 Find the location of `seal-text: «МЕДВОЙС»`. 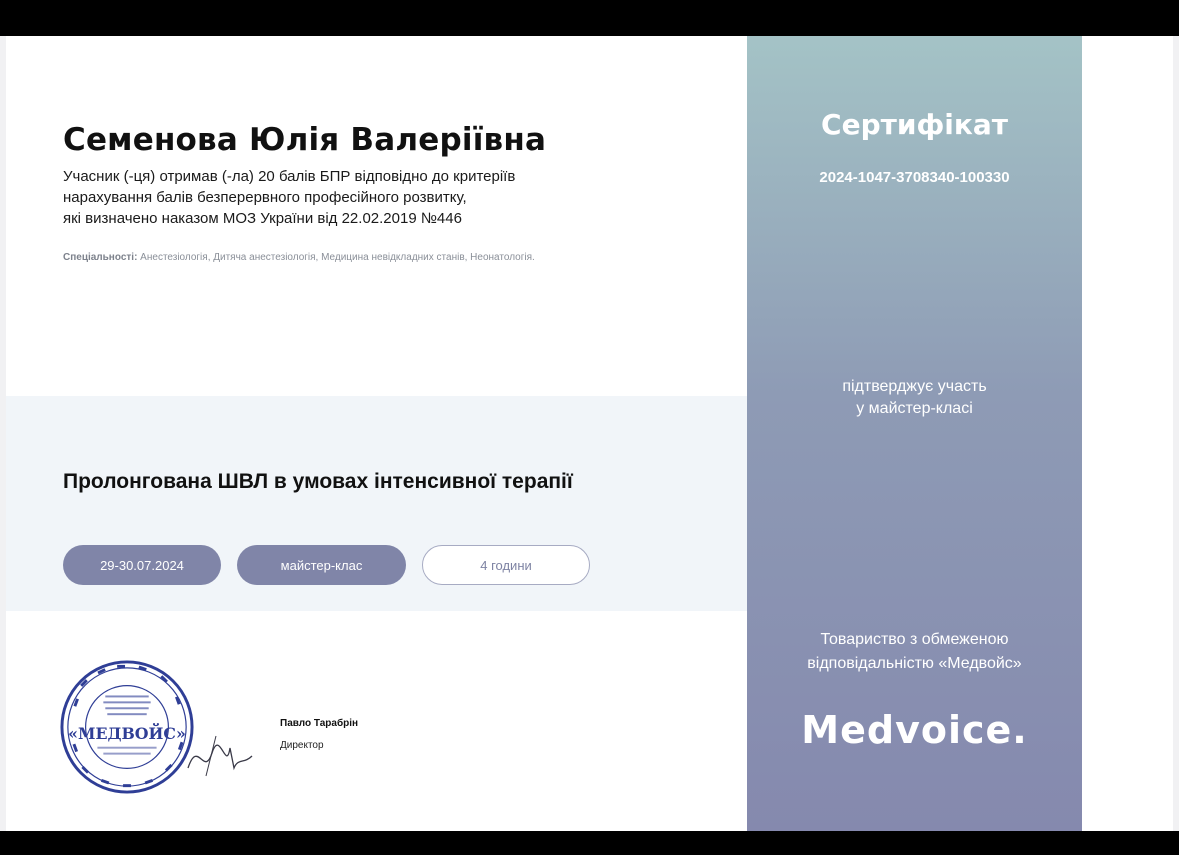

seal-text: «МЕДВОЙС» is located at coordinates (127, 732).